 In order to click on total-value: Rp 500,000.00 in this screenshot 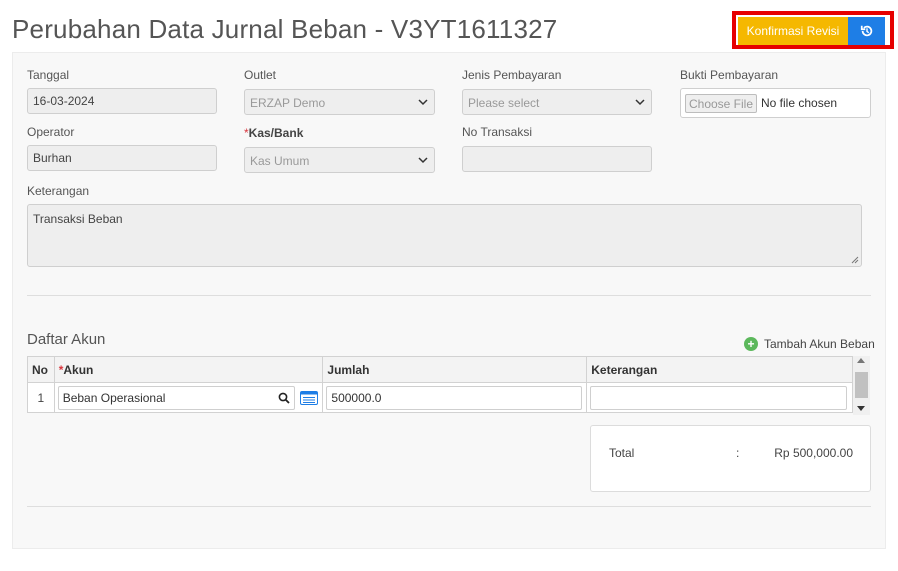, I will do `click(813, 453)`.